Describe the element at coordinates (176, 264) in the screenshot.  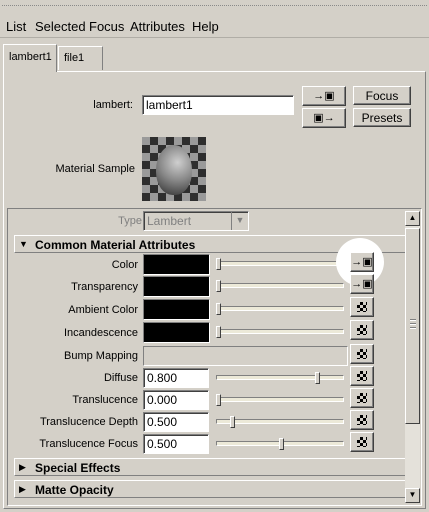
I see `color-swatch` at that location.